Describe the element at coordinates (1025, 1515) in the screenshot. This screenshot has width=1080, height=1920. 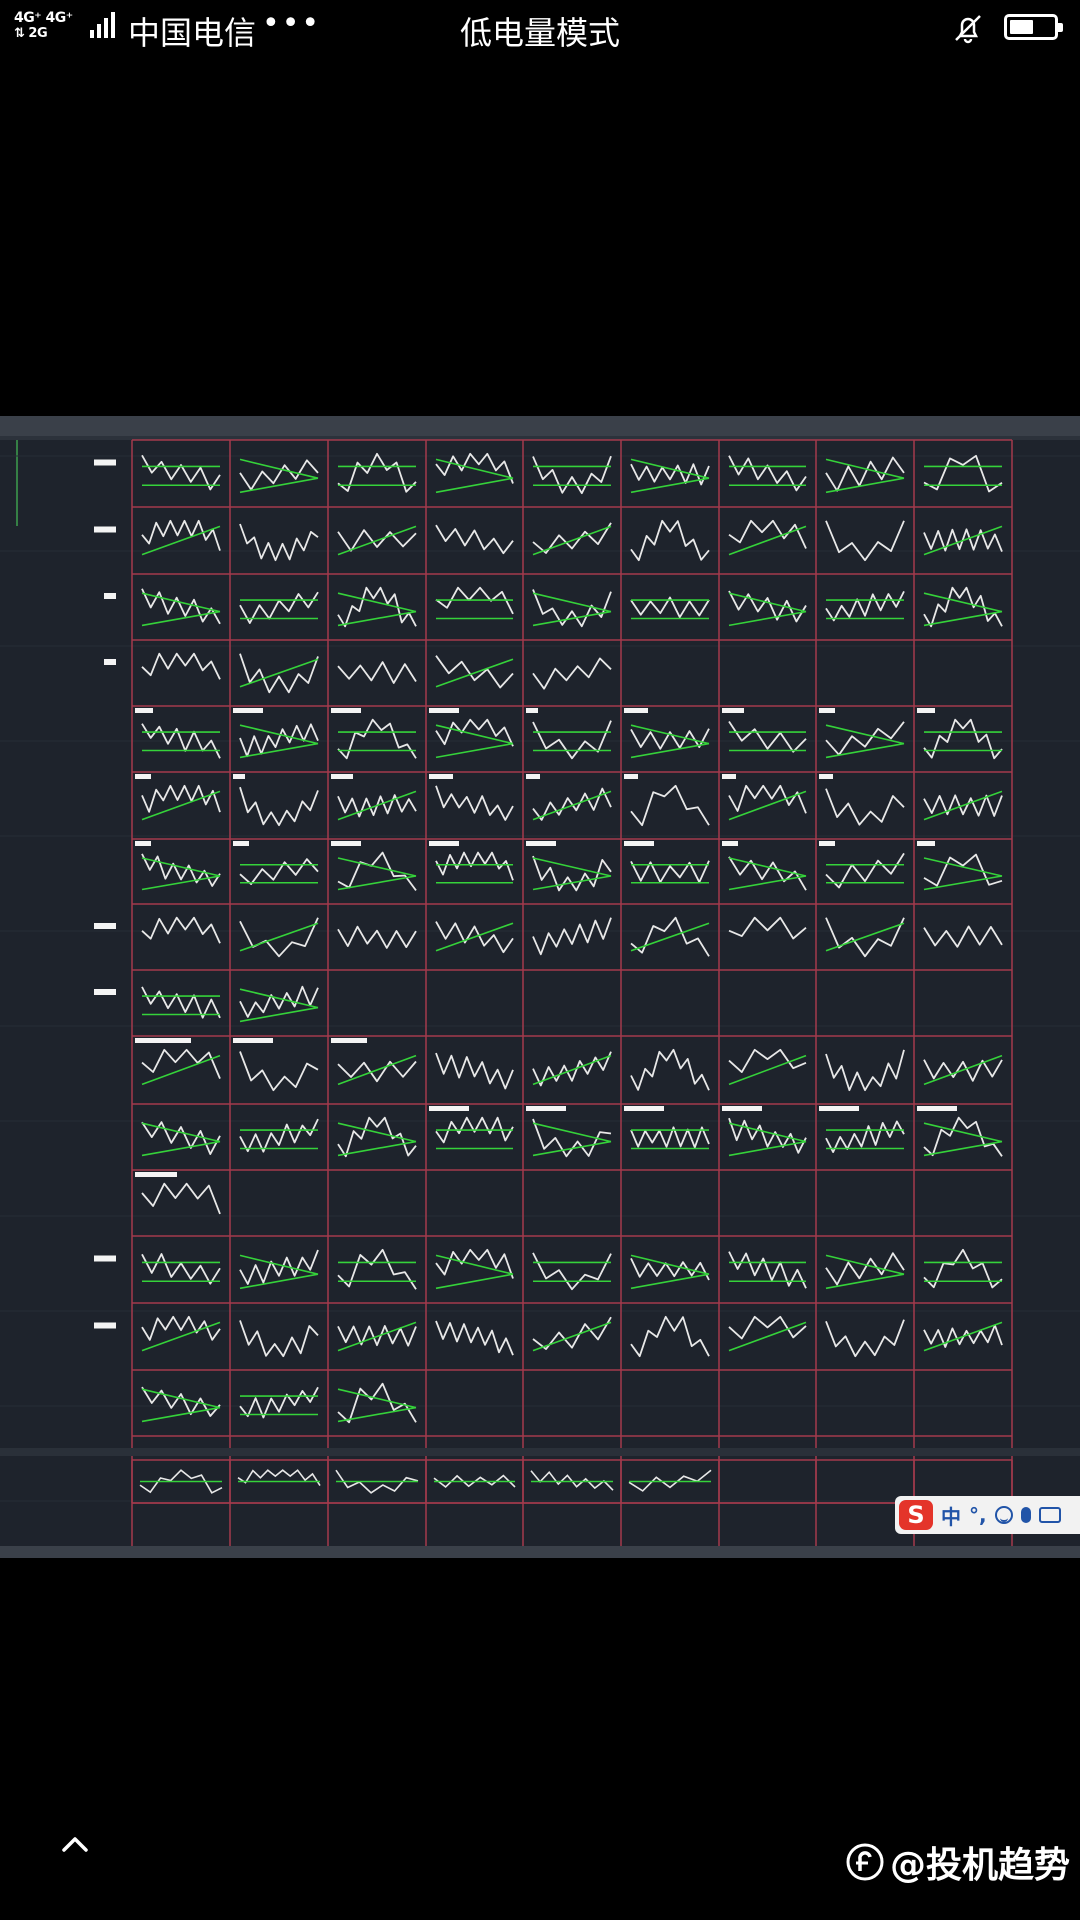
I see `microphone-icon` at that location.